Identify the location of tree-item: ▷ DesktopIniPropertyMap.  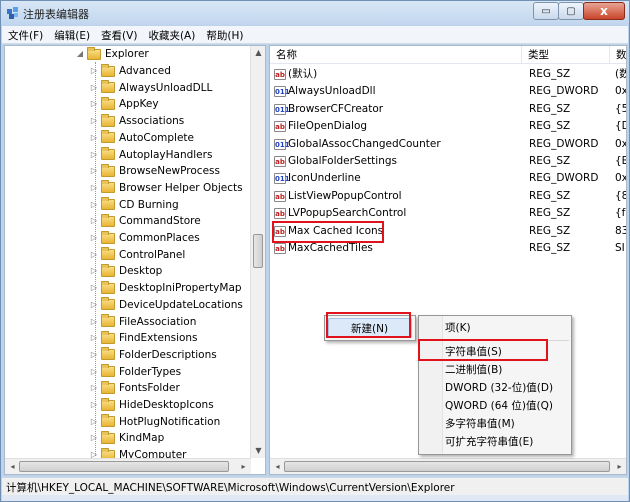
(165, 288).